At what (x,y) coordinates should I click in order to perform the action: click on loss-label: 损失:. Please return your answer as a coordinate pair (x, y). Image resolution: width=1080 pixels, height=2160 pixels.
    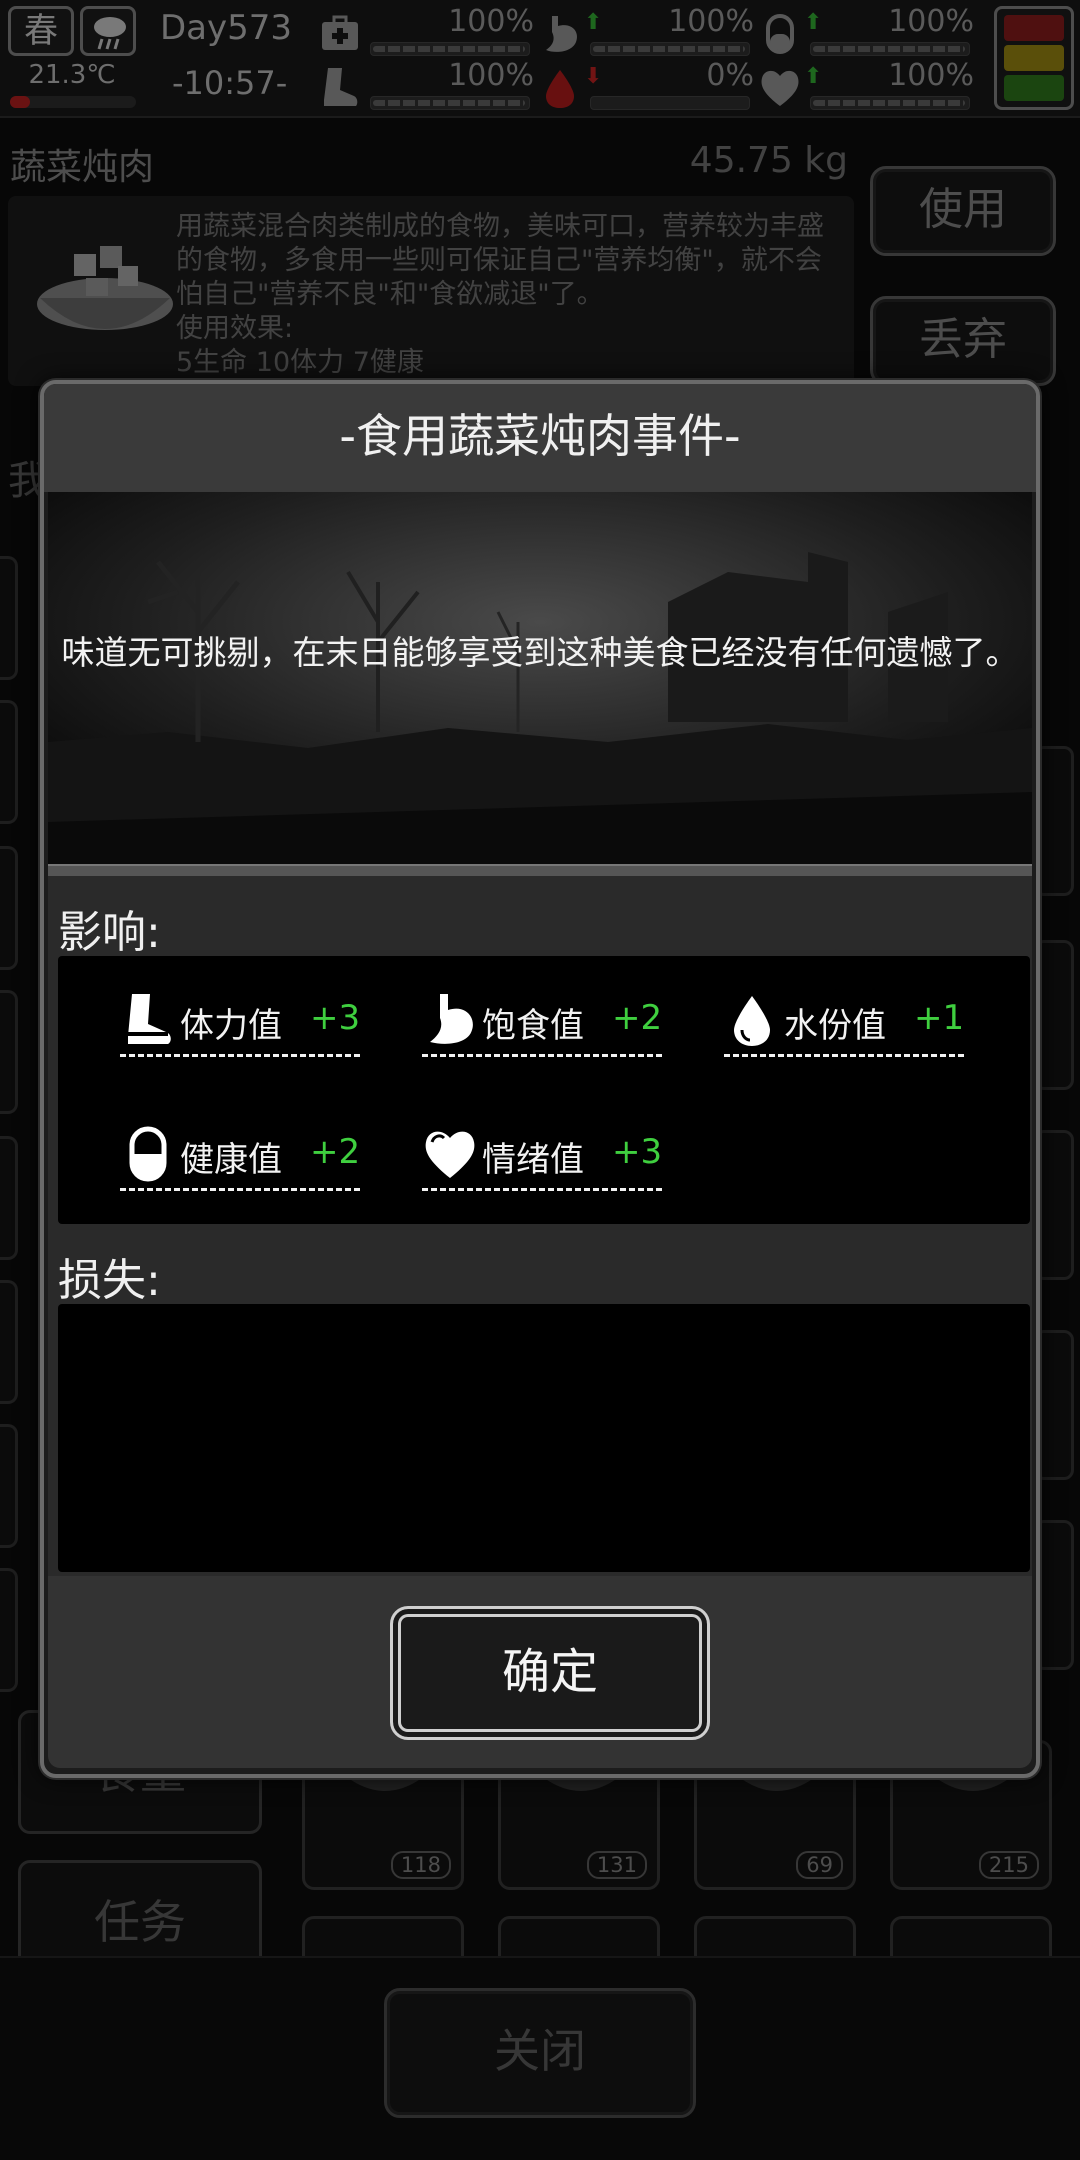
    Looking at the image, I should click on (109, 1280).